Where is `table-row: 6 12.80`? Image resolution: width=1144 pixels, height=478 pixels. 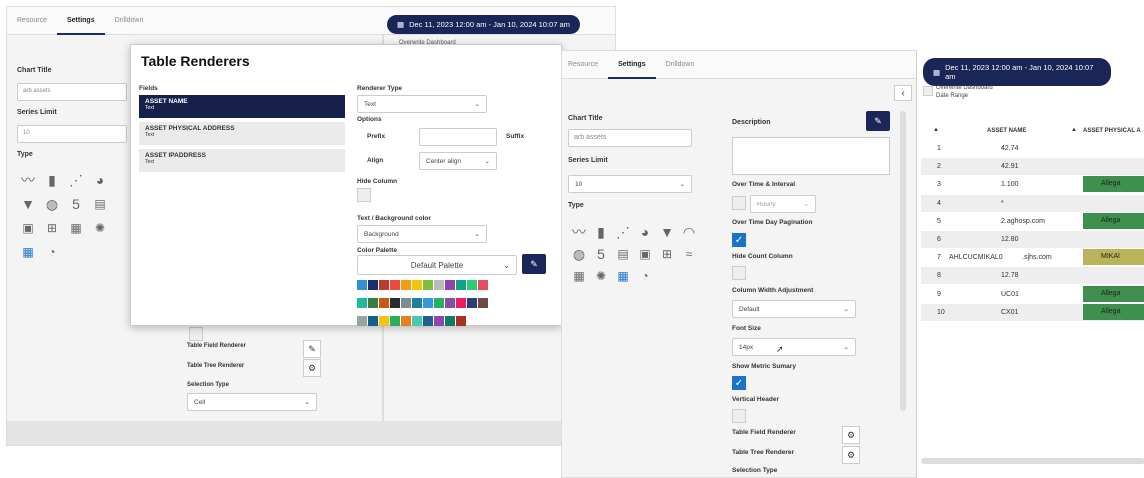
table-row: 6 12.80 is located at coordinates (1032, 239).